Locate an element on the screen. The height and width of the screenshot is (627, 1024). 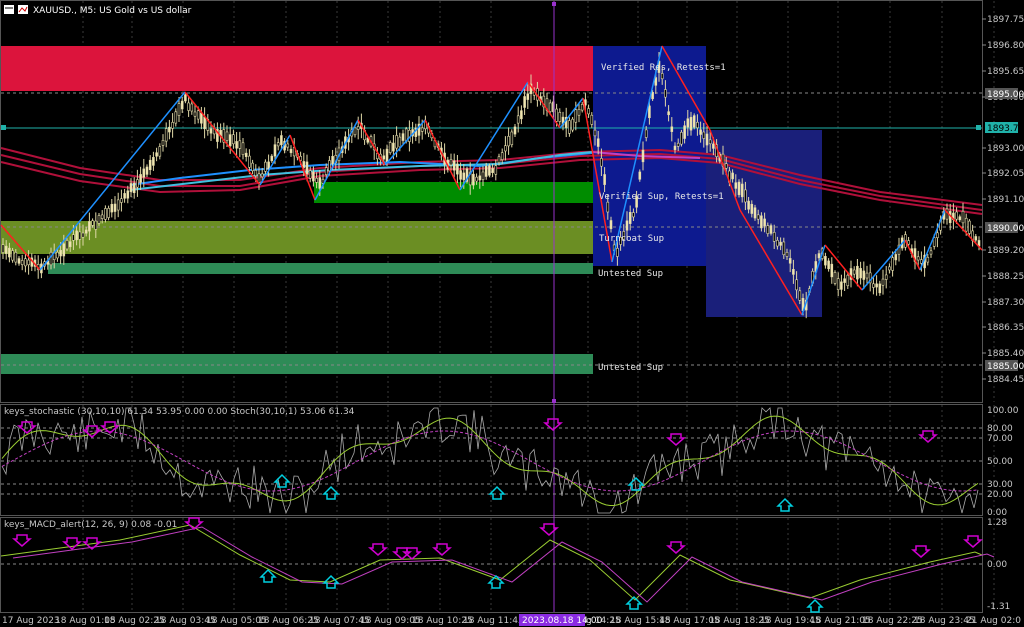
crosshair-handle-top is located at coordinates (554, 4).